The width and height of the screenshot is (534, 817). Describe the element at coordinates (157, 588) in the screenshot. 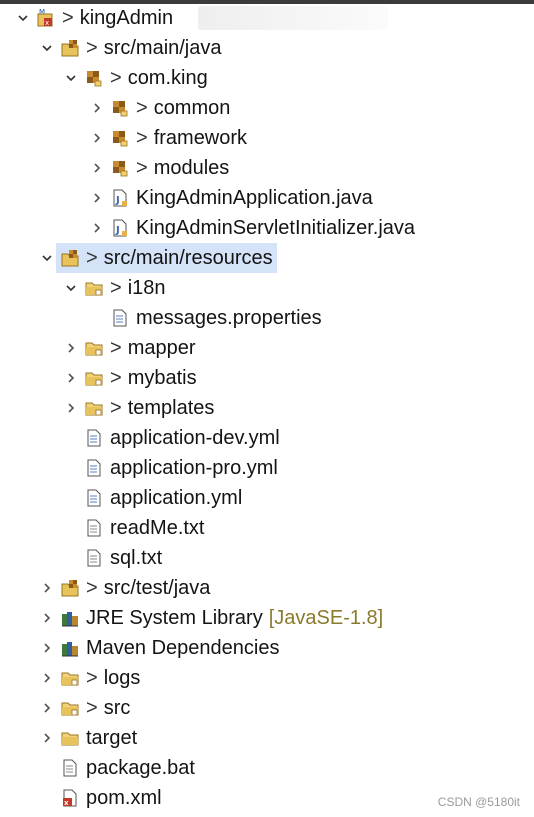

I see `tree-item-label: src/test/java` at that location.